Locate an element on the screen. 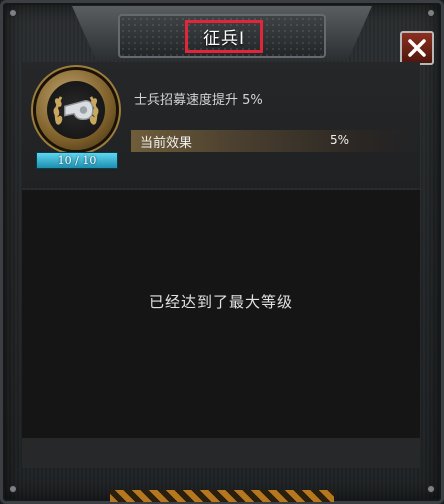  title-highlight: 征兵I is located at coordinates (224, 36).